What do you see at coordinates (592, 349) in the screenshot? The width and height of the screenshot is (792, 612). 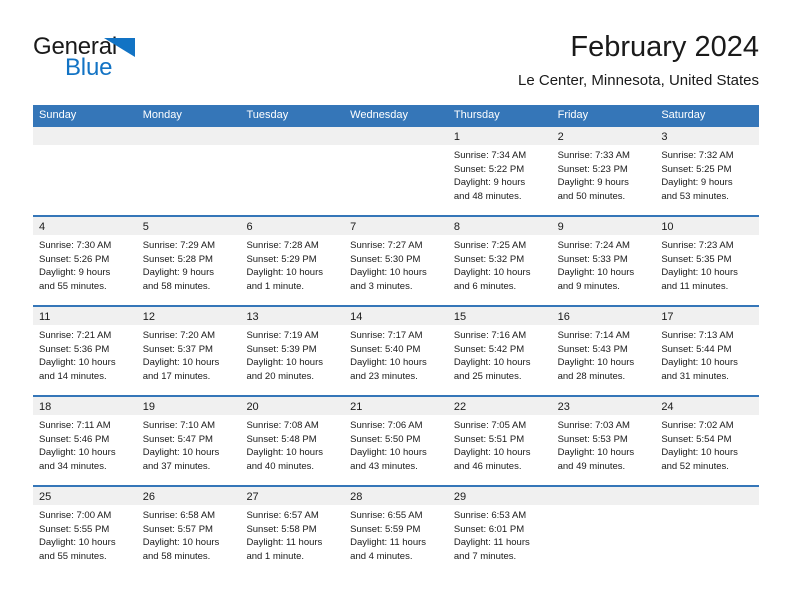 I see `sunset-text: Sunset: 5:43 PM` at bounding box center [592, 349].